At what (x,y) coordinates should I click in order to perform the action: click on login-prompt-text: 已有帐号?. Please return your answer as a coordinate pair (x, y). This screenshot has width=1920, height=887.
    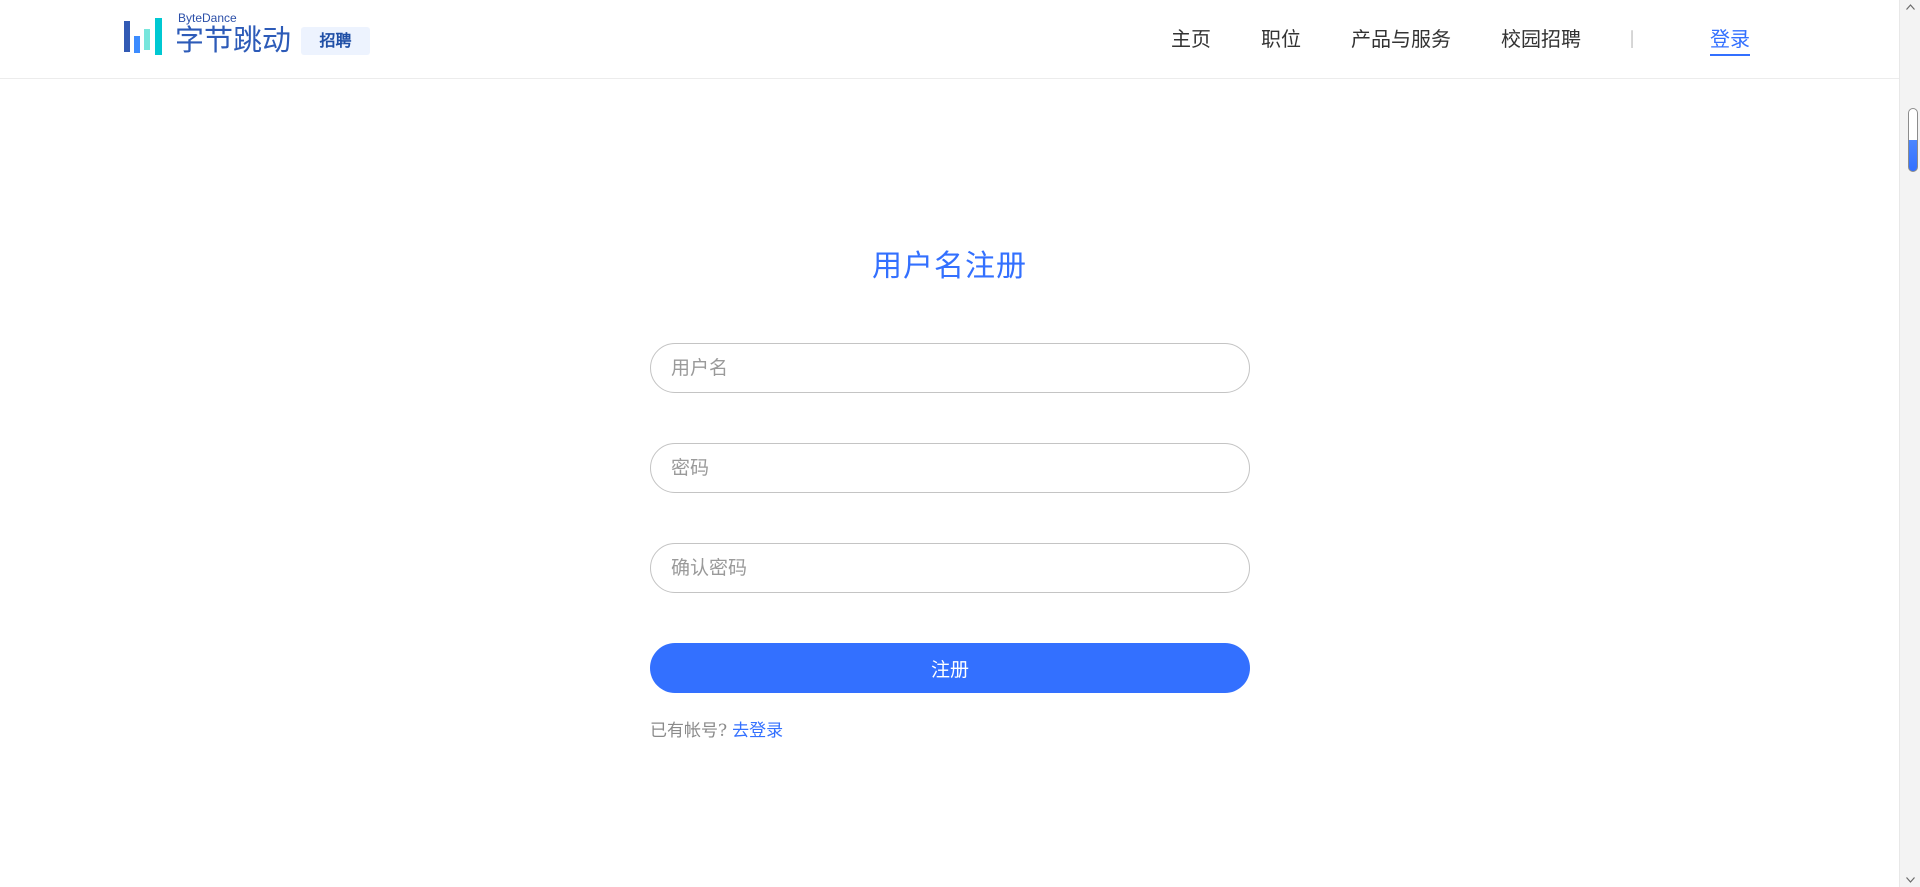
    Looking at the image, I should click on (689, 731).